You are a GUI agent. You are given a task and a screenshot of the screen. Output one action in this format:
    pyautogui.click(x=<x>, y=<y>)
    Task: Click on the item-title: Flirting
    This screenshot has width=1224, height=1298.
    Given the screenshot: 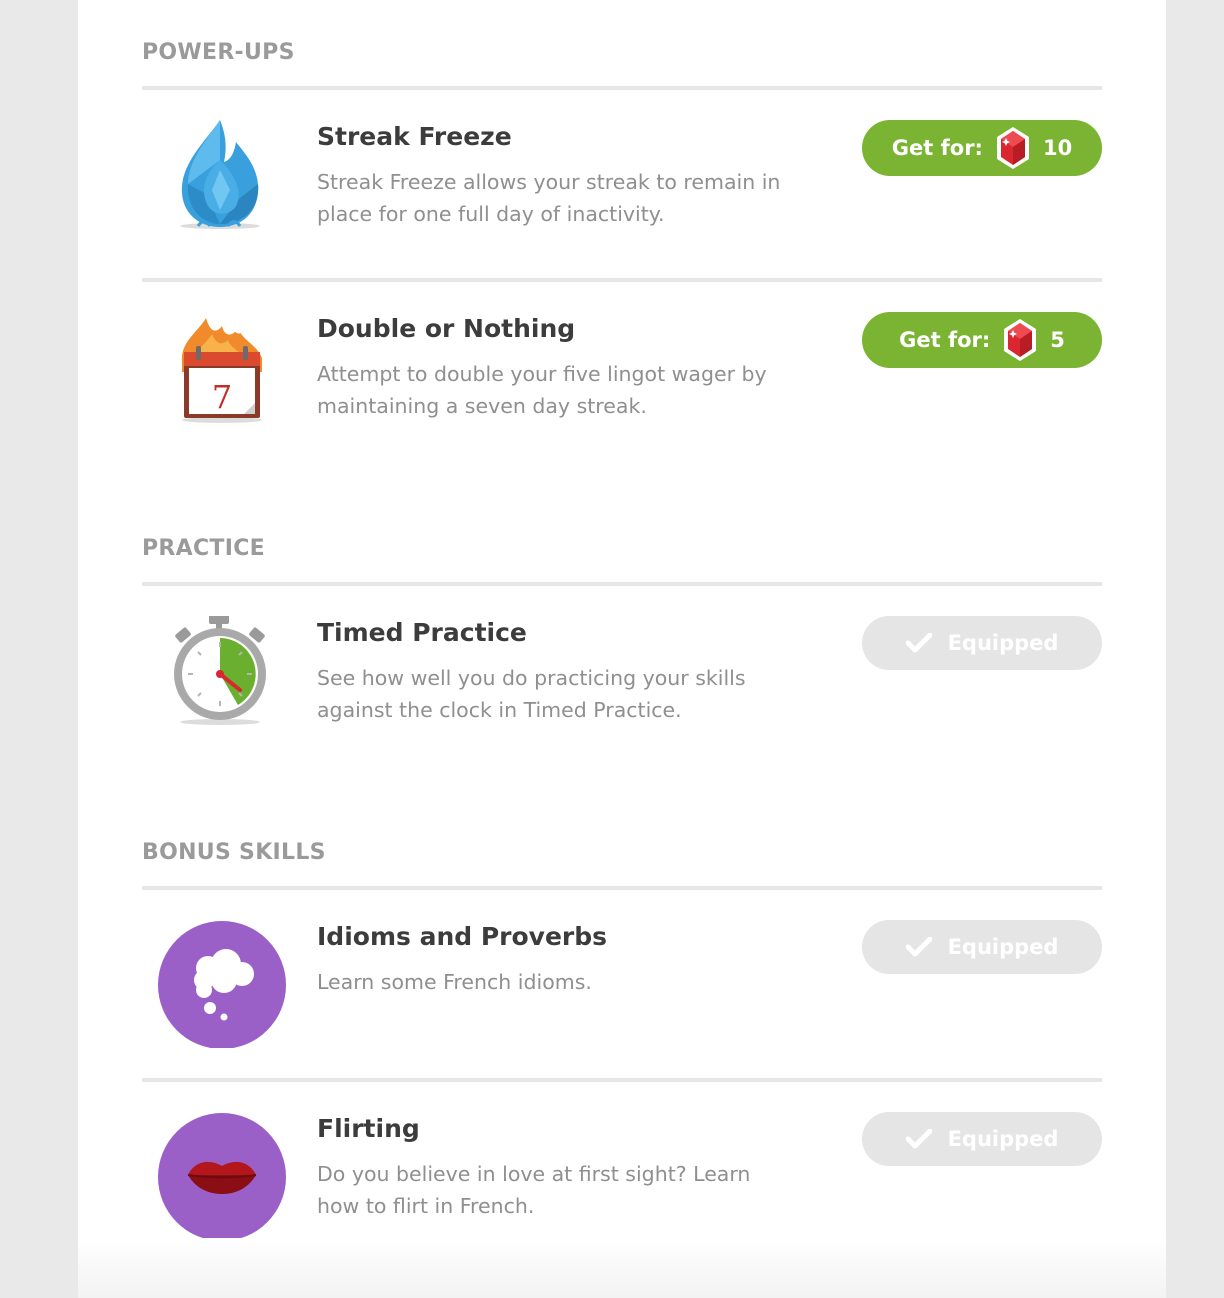 What is the action you would take?
    pyautogui.click(x=368, y=1128)
    